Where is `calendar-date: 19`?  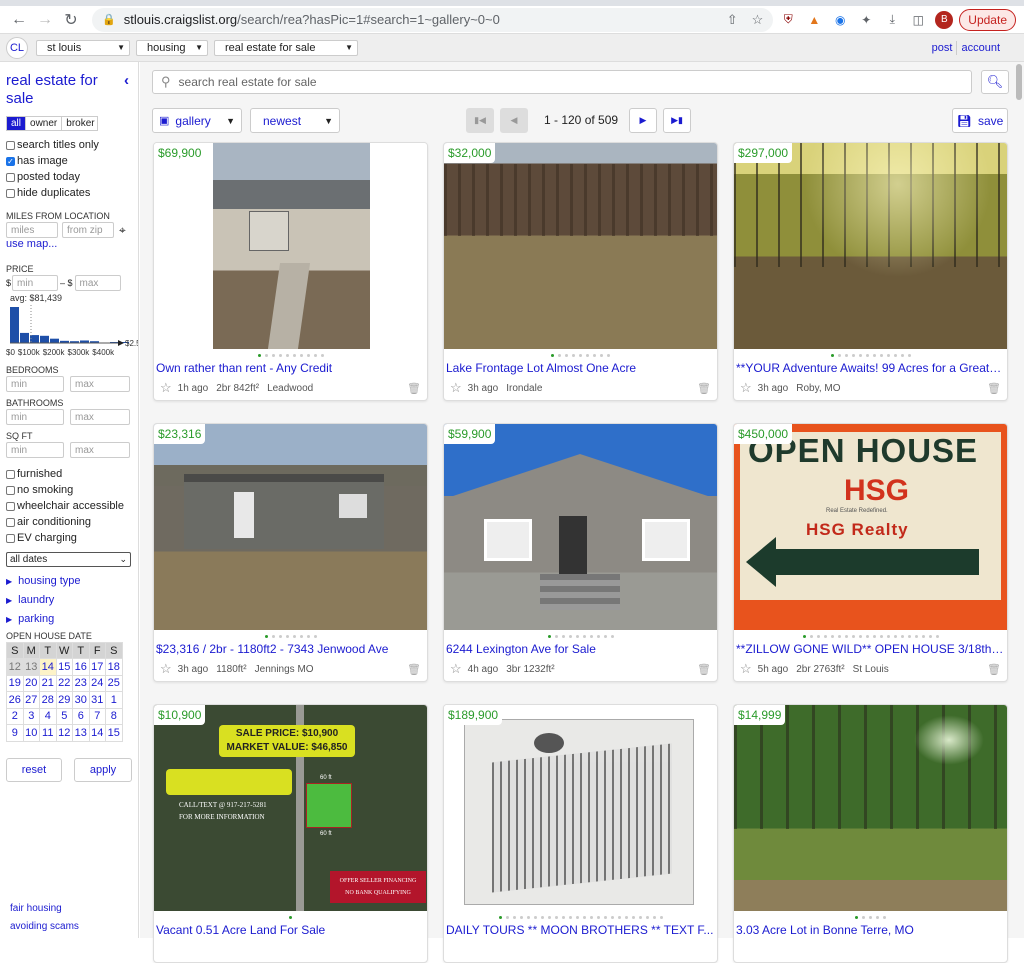
calendar-date: 19 is located at coordinates (15, 683).